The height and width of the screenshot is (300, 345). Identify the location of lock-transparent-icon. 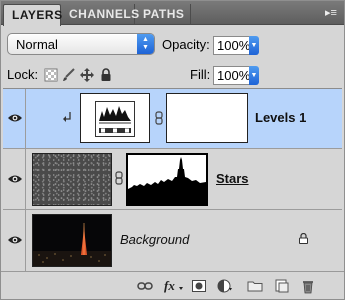
(51, 75).